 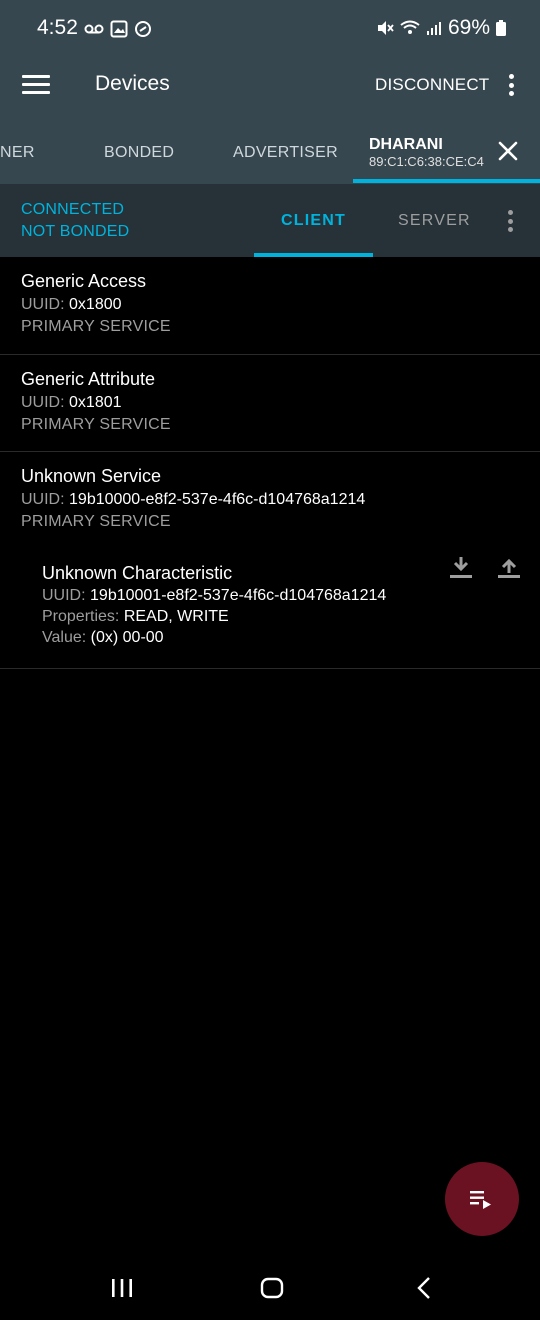 I want to click on system-nav-bar, so click(x=270, y=1288).